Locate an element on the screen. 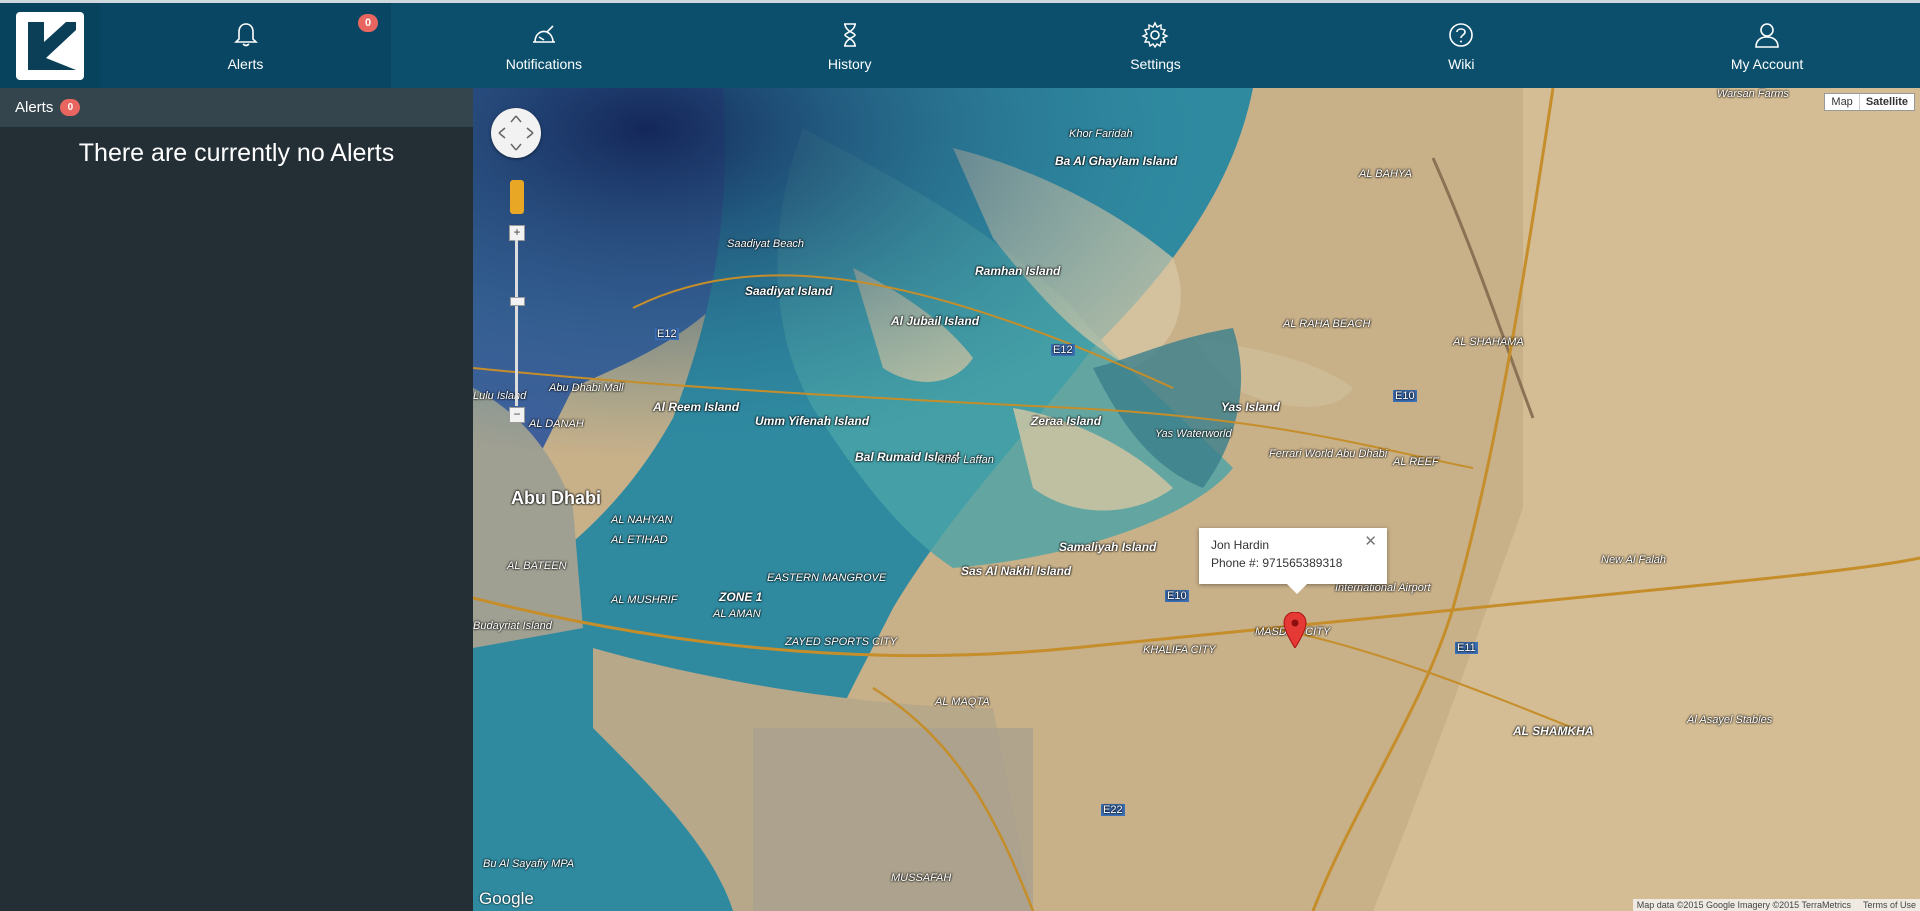 The height and width of the screenshot is (911, 1920). map-label-al-reef: AL REEF is located at coordinates (1416, 462).